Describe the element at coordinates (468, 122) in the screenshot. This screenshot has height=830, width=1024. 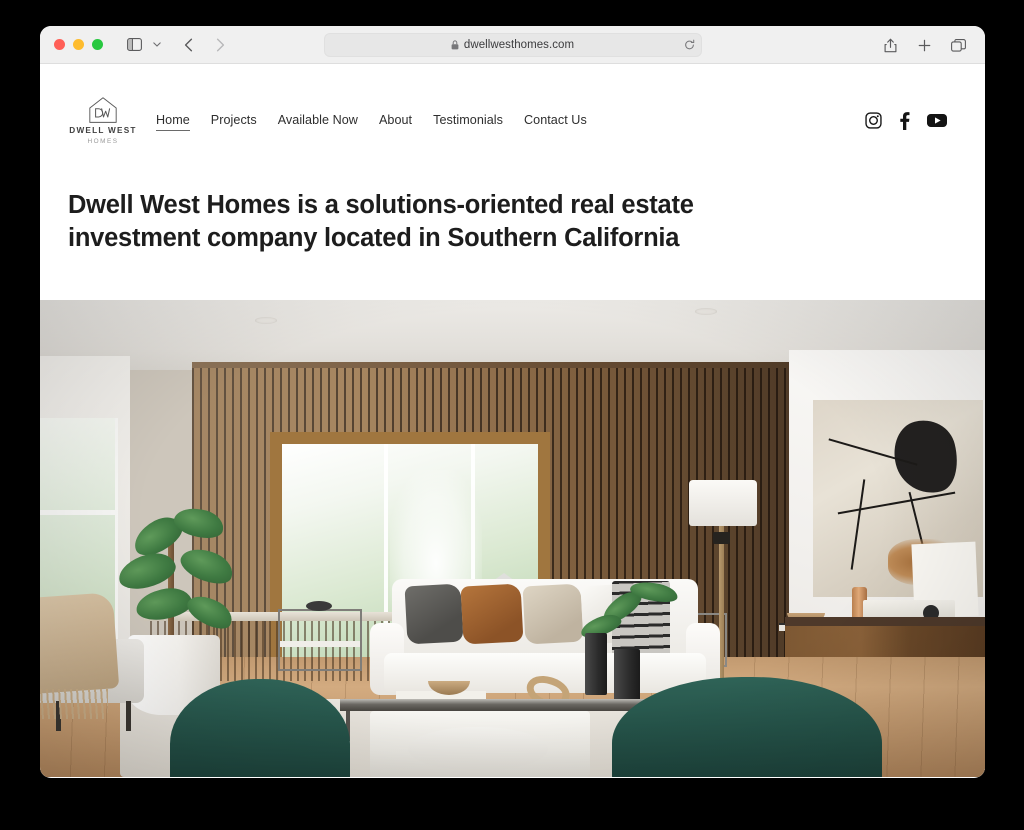
I see `nav-item-testimonials: Testimonials` at that location.